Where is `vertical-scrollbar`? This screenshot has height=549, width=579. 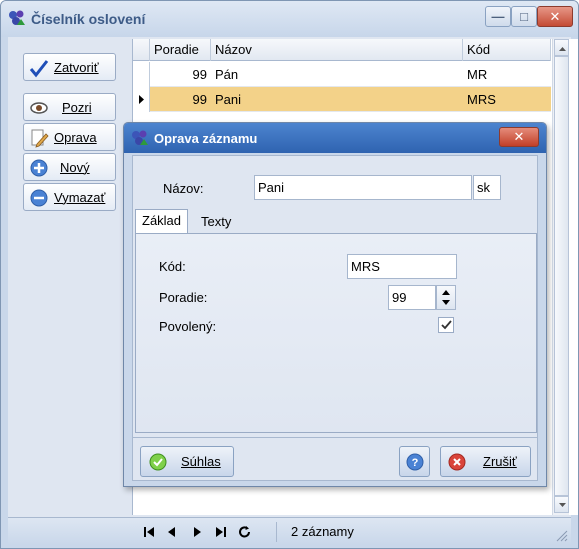 vertical-scrollbar is located at coordinates (560, 277).